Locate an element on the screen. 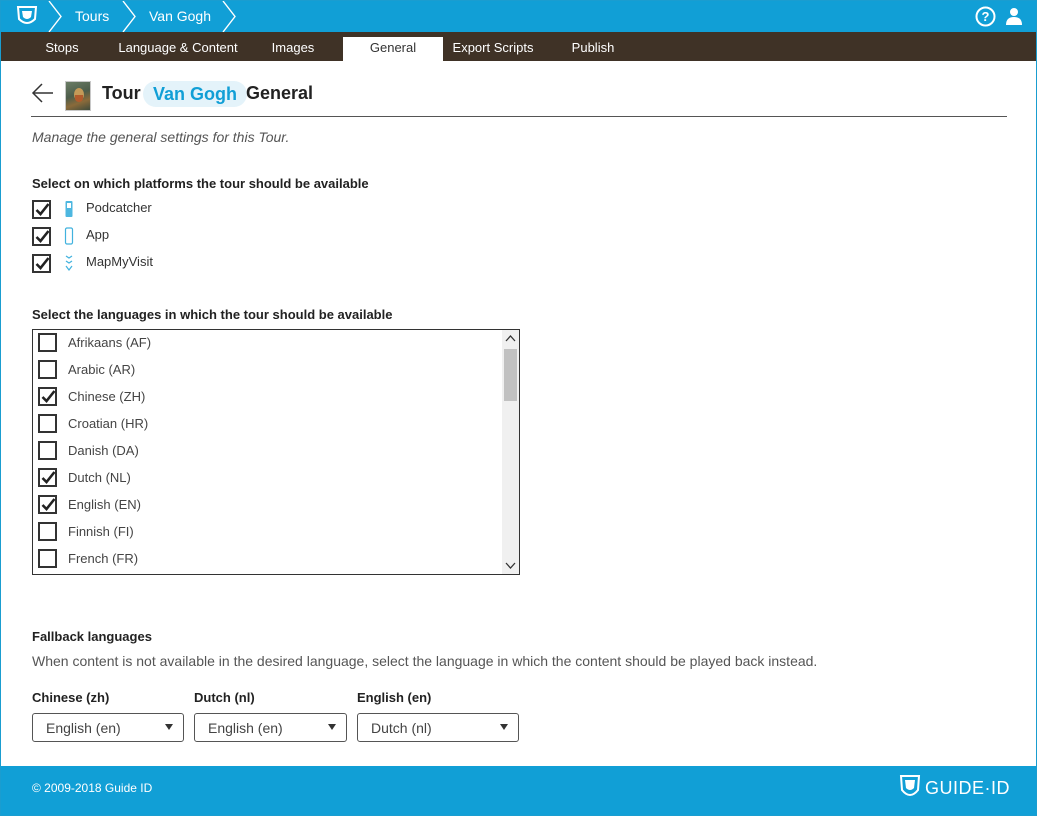  breadcrumb-tours: Tours is located at coordinates (92, 16).